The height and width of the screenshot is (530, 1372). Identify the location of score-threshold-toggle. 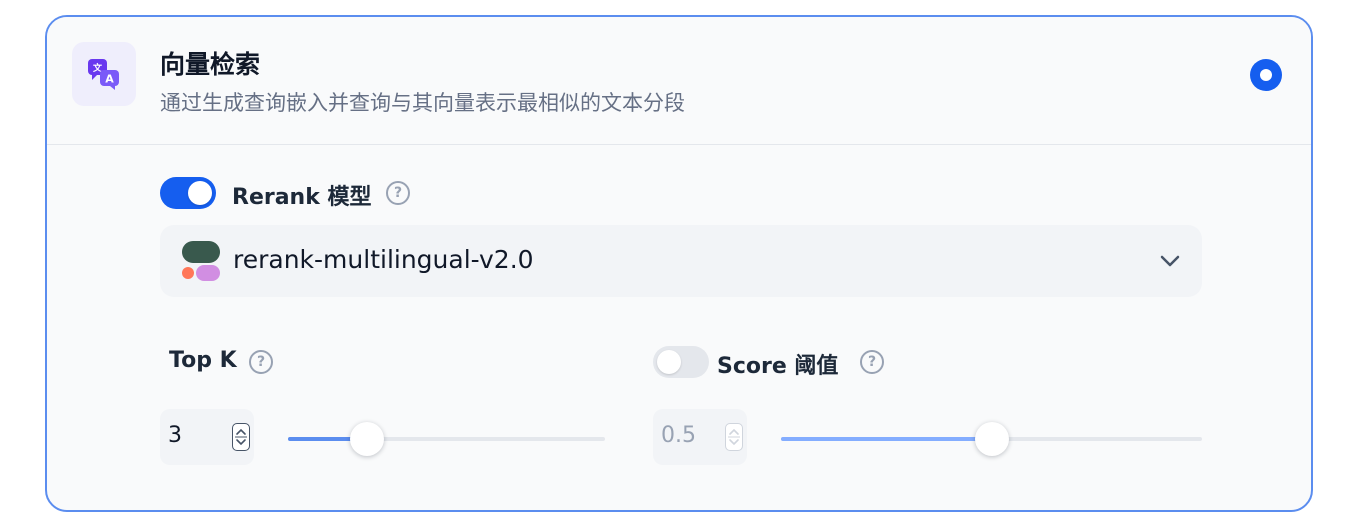
(681, 362).